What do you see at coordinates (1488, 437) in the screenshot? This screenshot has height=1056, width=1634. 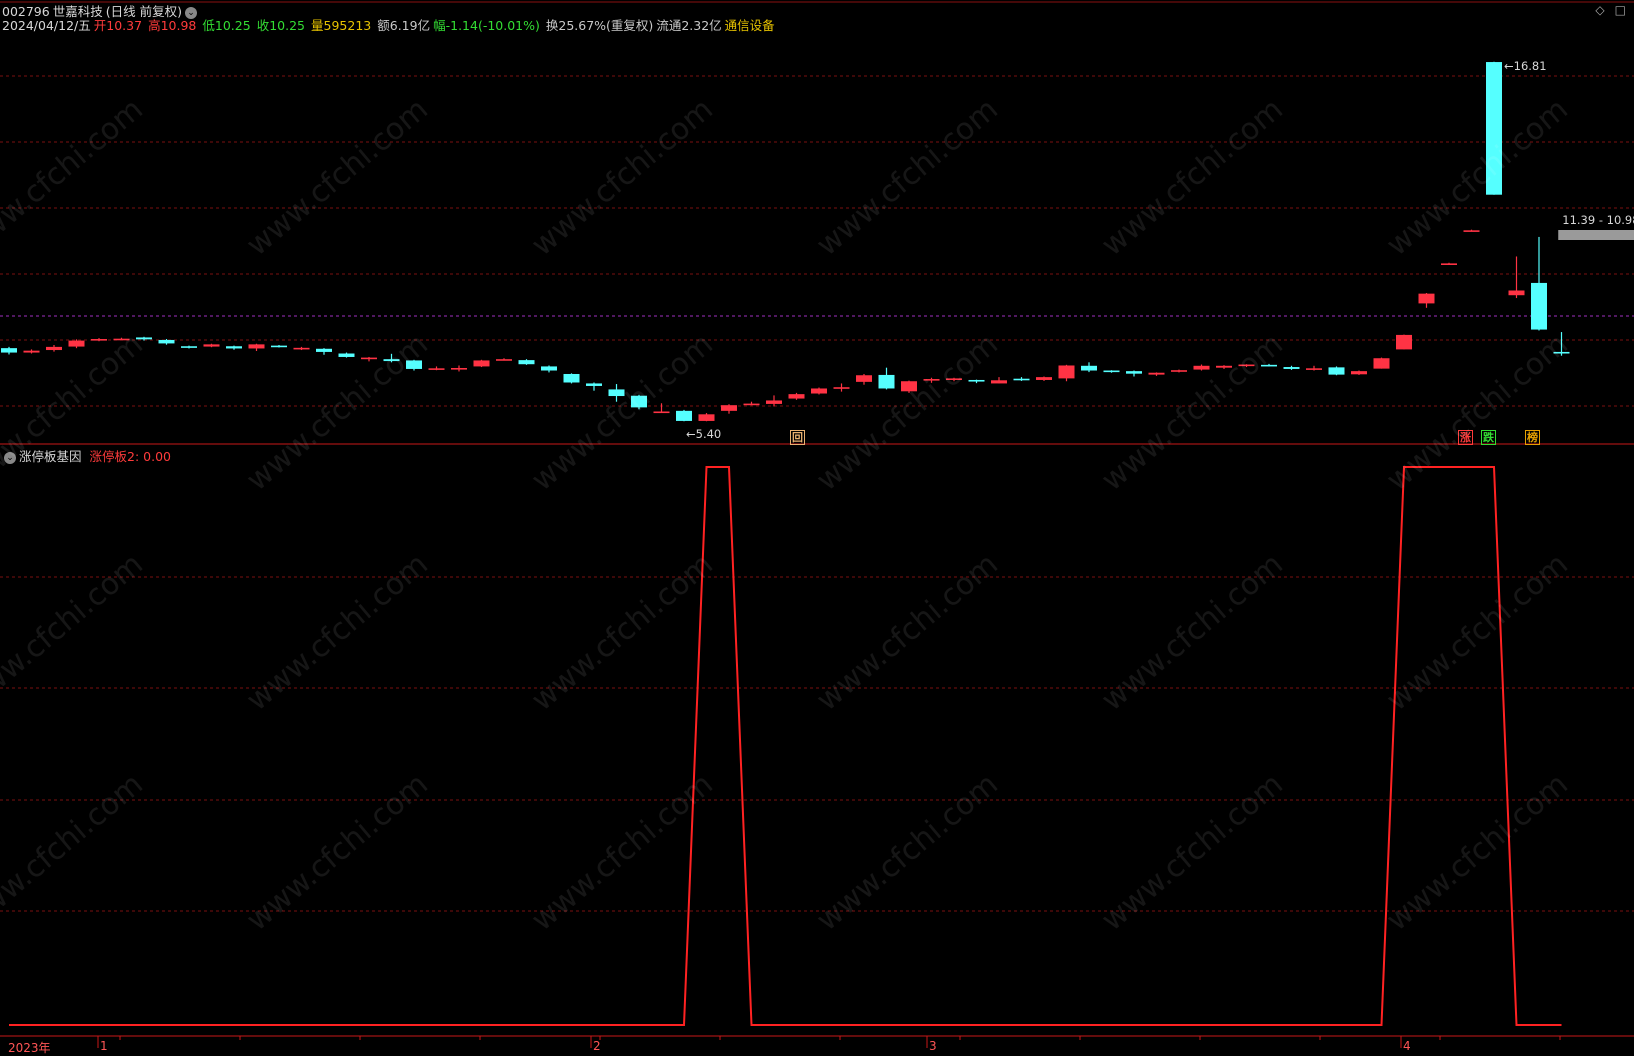 I see `limit-down-mark: 跌` at bounding box center [1488, 437].